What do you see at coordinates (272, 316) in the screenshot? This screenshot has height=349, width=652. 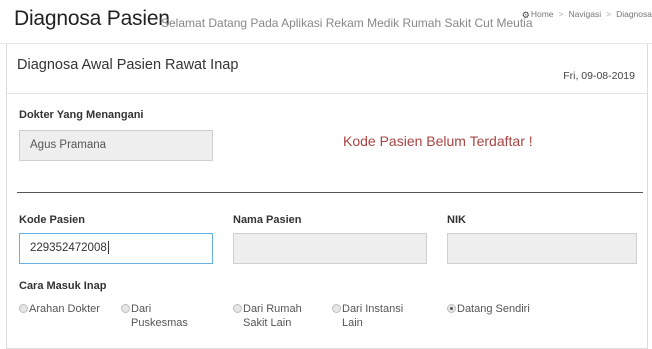 I see `radio-label: Dari Rumah Sakit Lain` at bounding box center [272, 316].